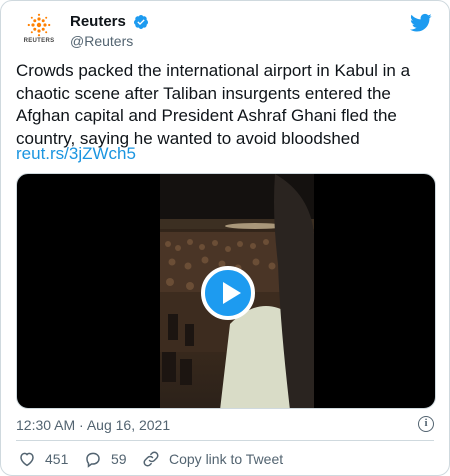  I want to click on tweet-actions: 451 59 Copy link to Tweet, so click(225, 460).